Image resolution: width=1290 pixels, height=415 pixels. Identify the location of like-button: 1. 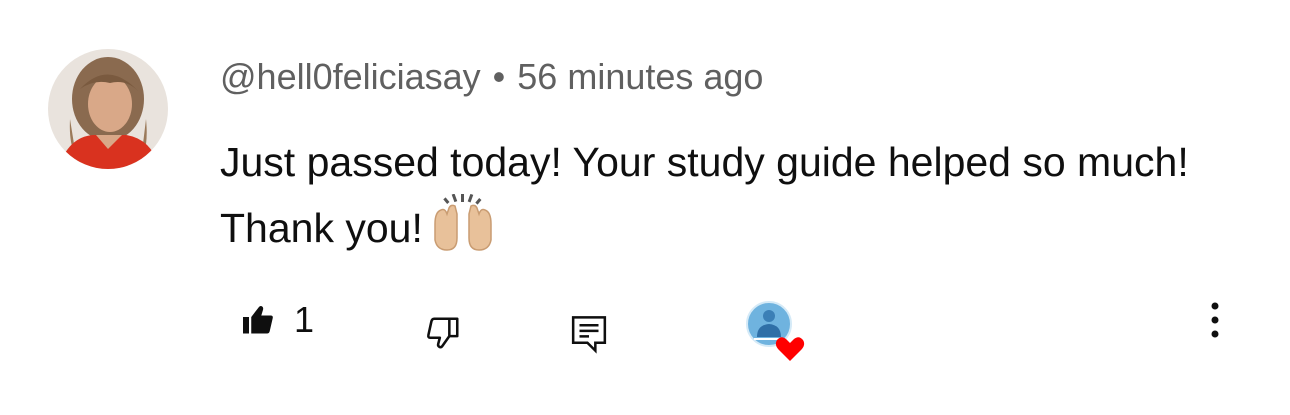
(277, 320).